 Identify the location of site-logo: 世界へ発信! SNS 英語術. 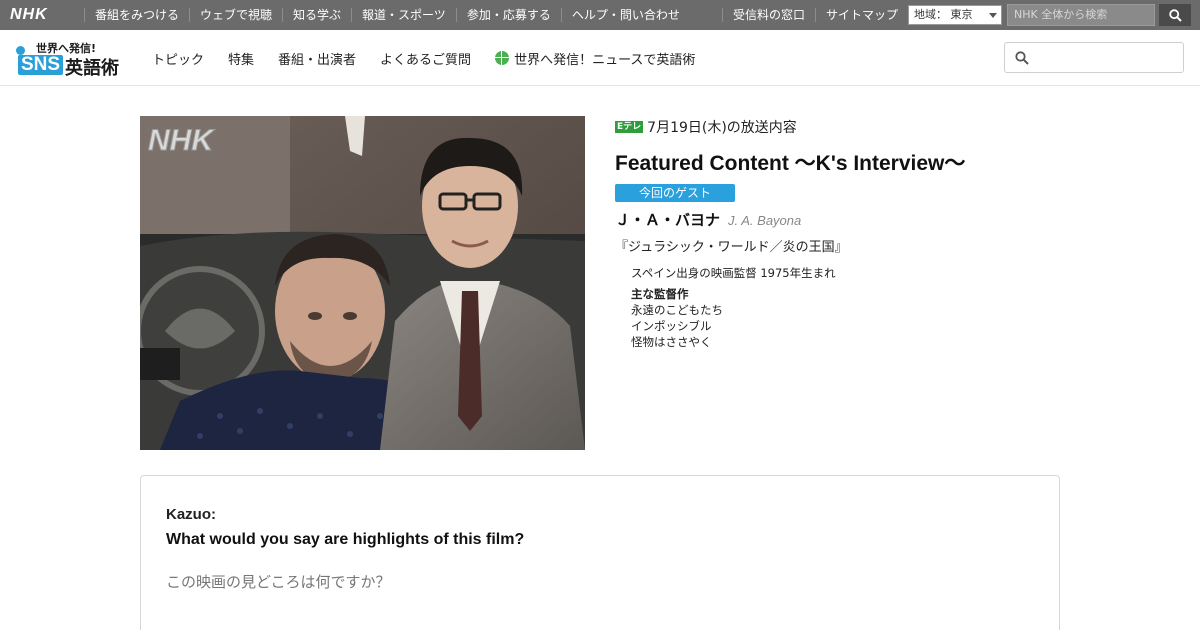
(69, 58).